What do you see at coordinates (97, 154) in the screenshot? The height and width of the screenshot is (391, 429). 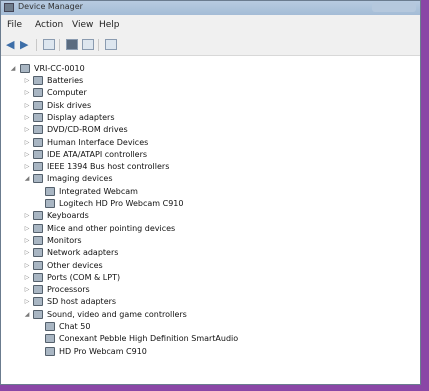 I see `tree-item-label: IDE ATA/ATAPI controllers` at bounding box center [97, 154].